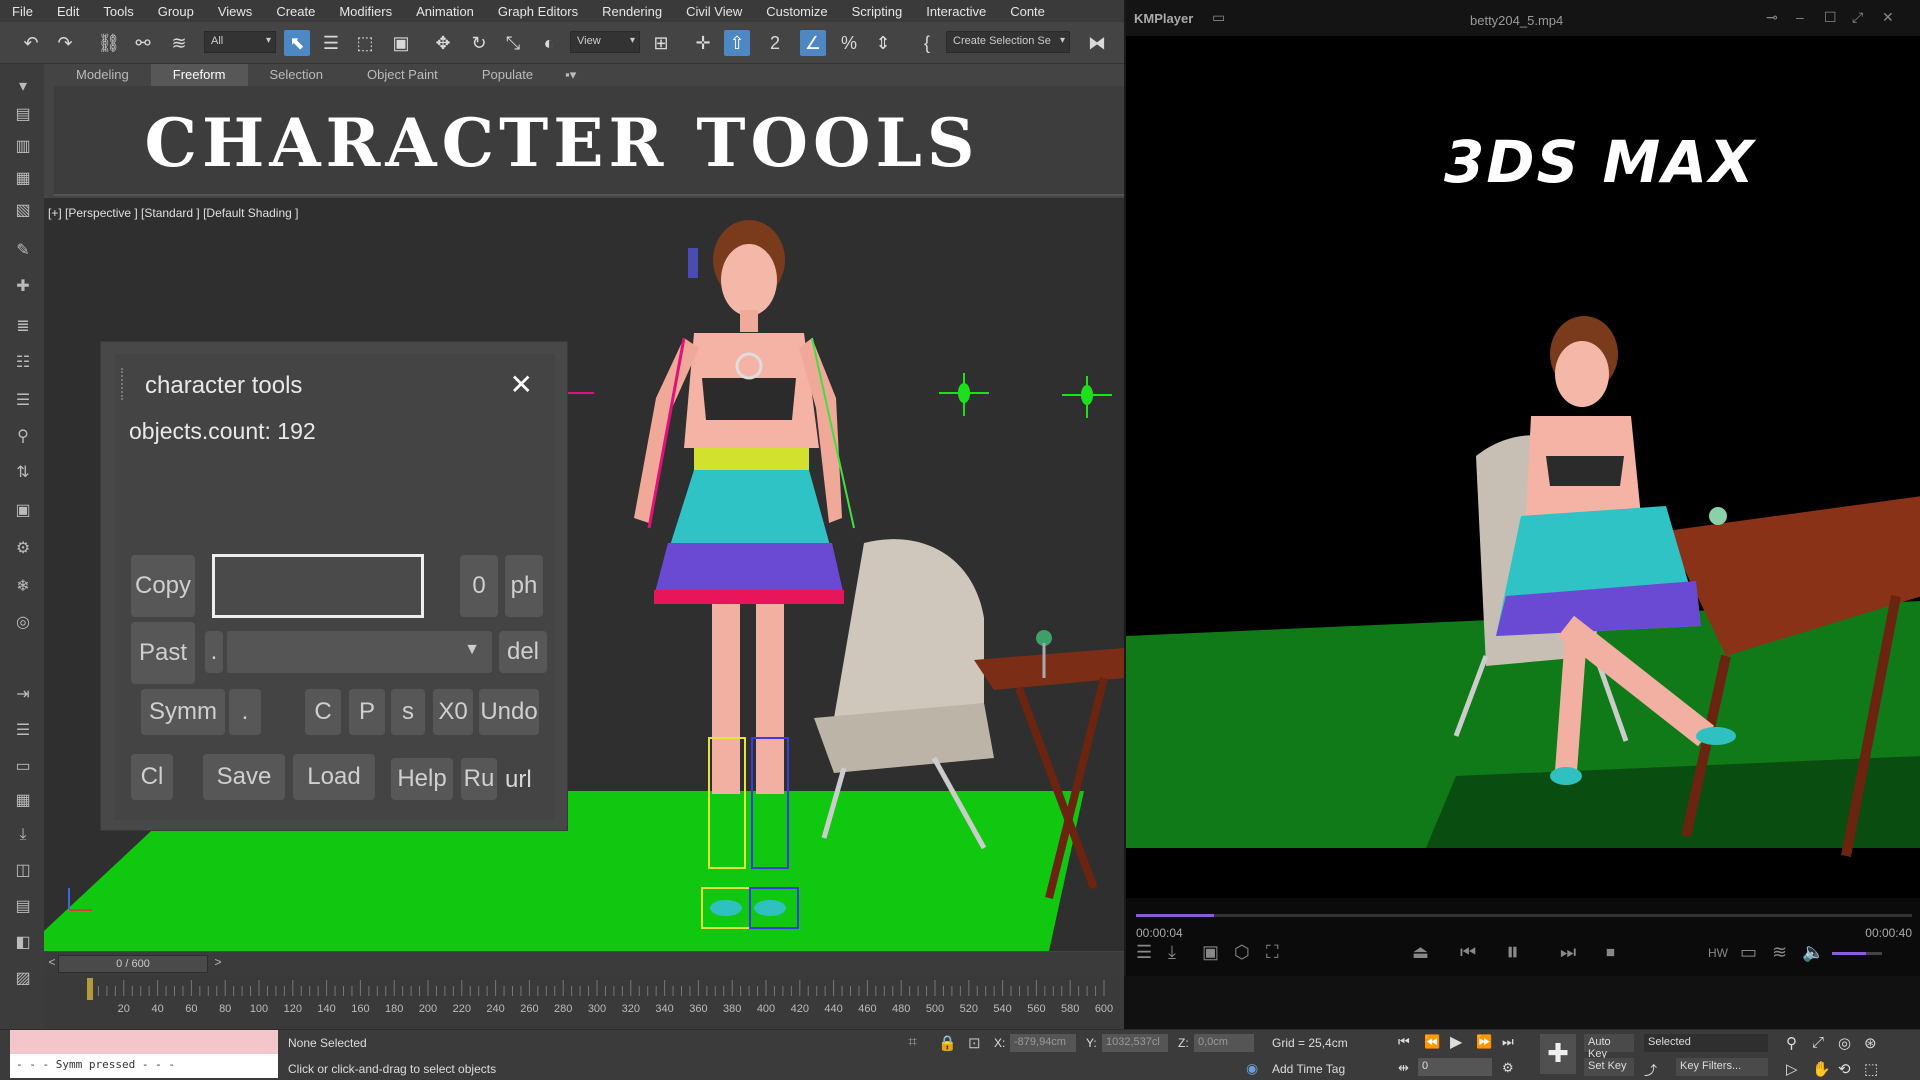  Describe the element at coordinates (295, 11) in the screenshot. I see `menu-create: Create` at that location.